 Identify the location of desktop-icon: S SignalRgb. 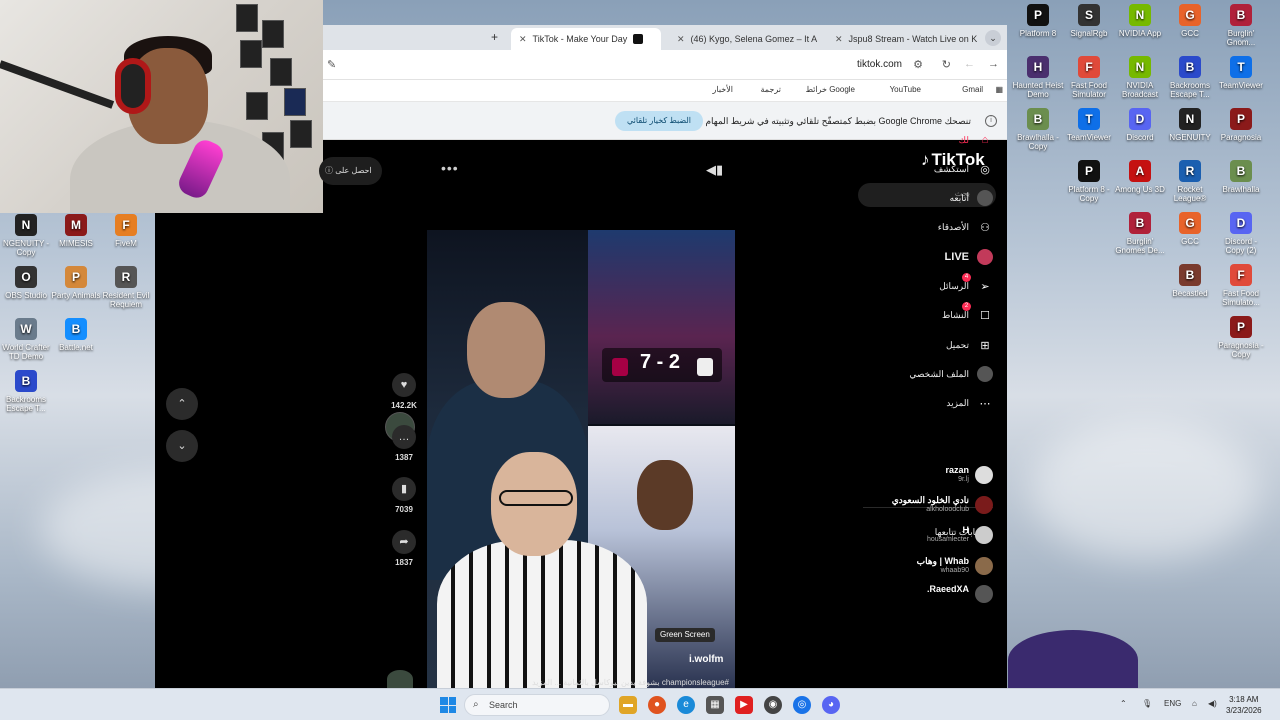
(1089, 21).